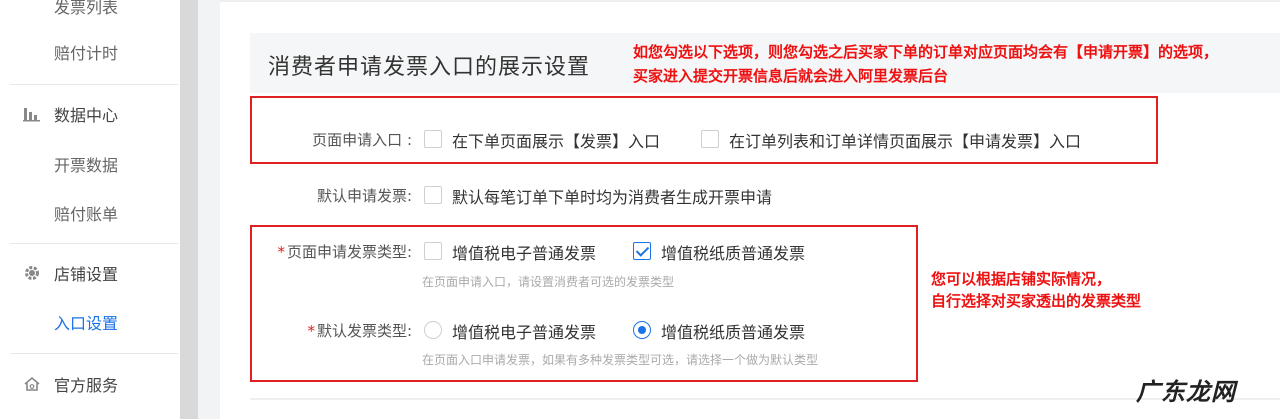 The height and width of the screenshot is (419, 1280). Describe the element at coordinates (86, 53) in the screenshot. I see `sidebar-item-label: 赔付计时` at that location.